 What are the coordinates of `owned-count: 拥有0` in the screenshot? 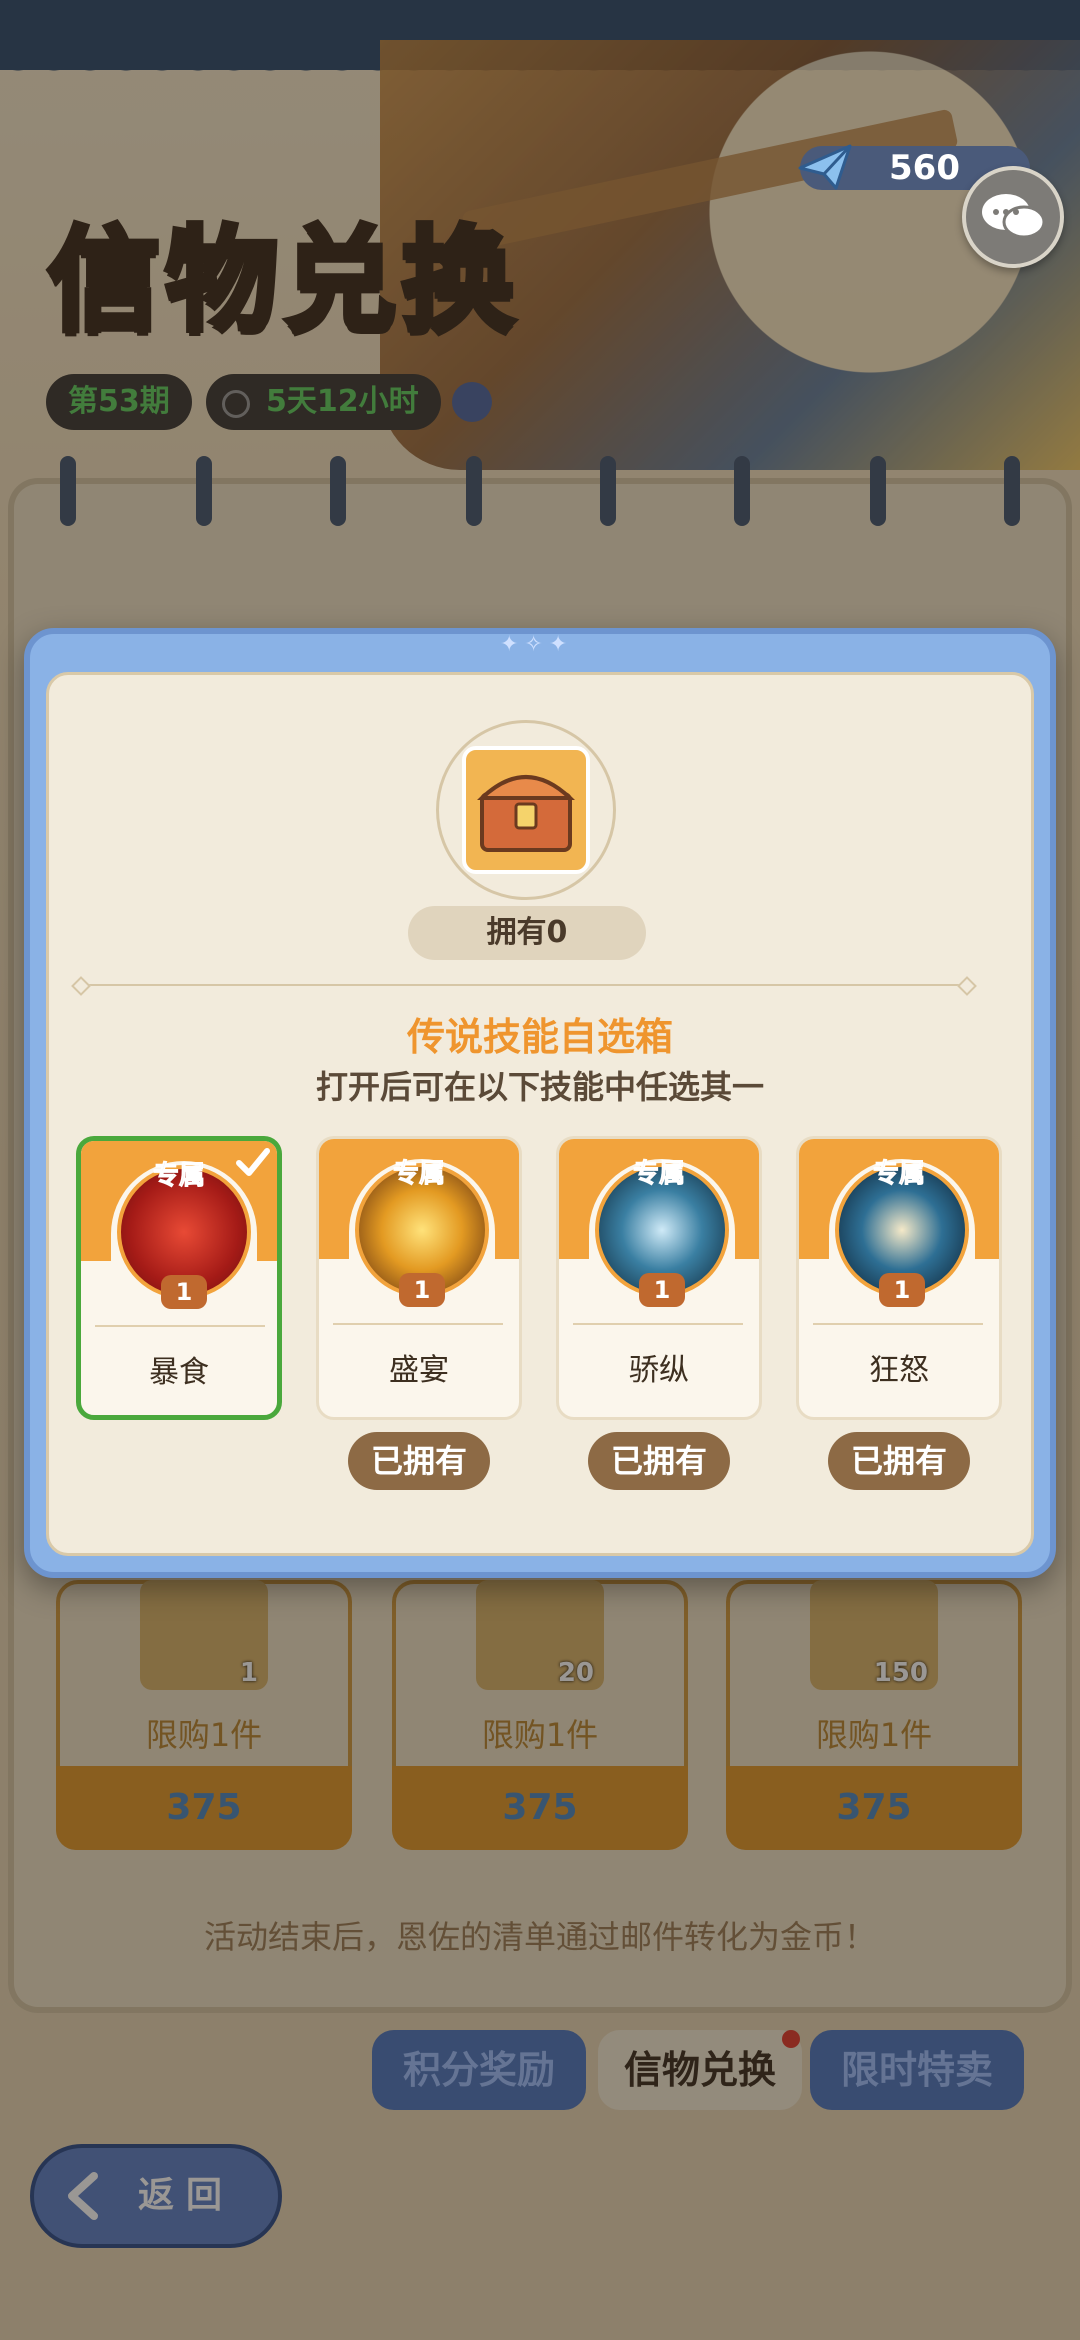 It's located at (527, 933).